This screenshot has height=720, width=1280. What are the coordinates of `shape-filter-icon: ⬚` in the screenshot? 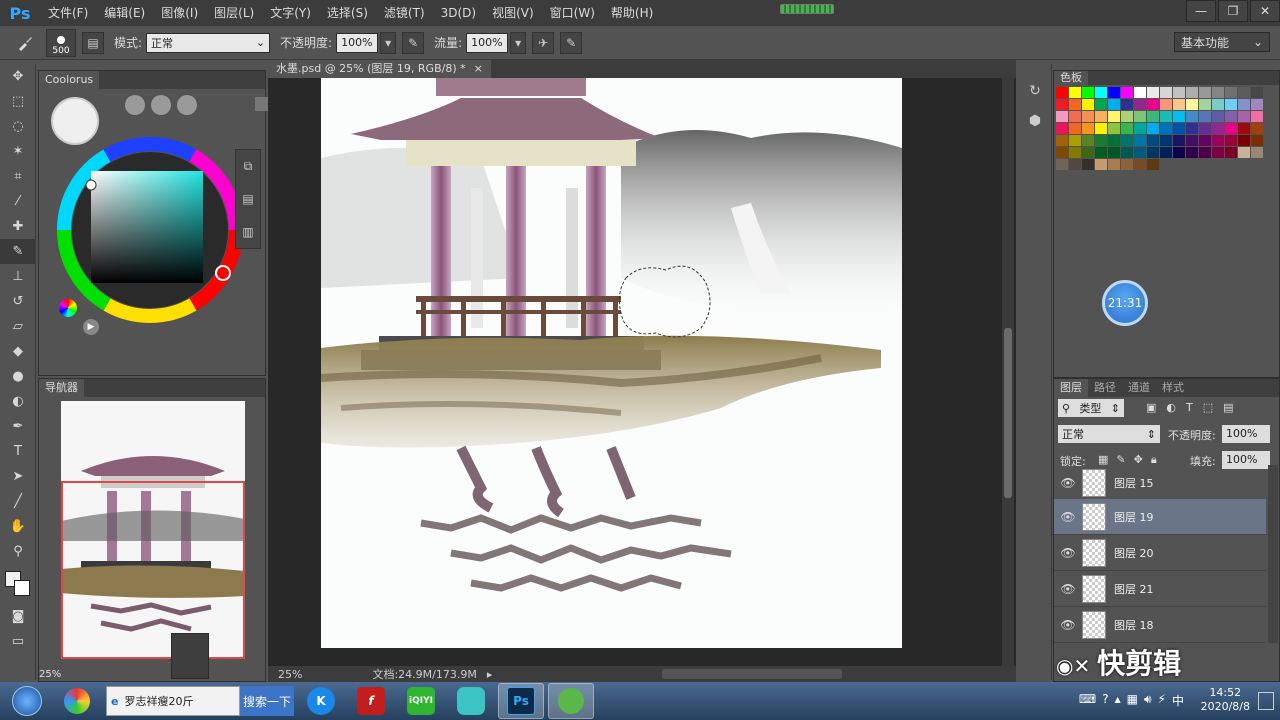 It's located at (1208, 407).